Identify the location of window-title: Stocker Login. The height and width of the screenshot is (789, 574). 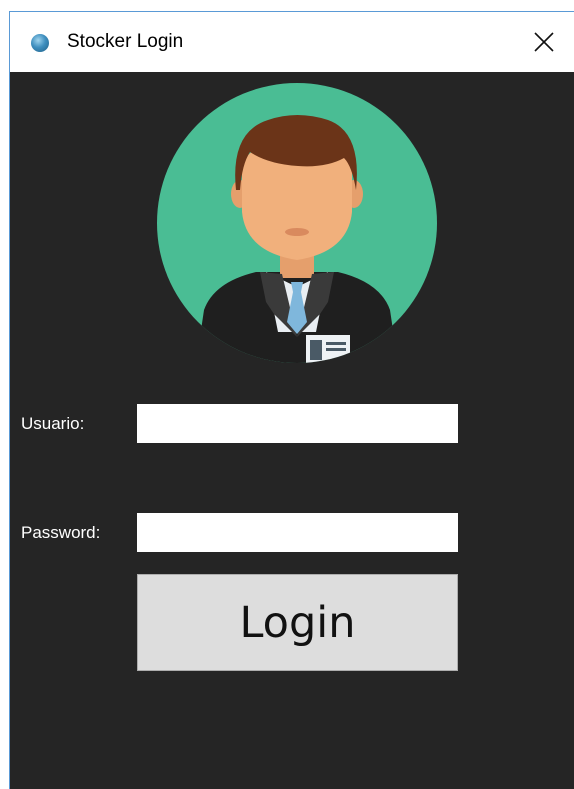
(125, 41).